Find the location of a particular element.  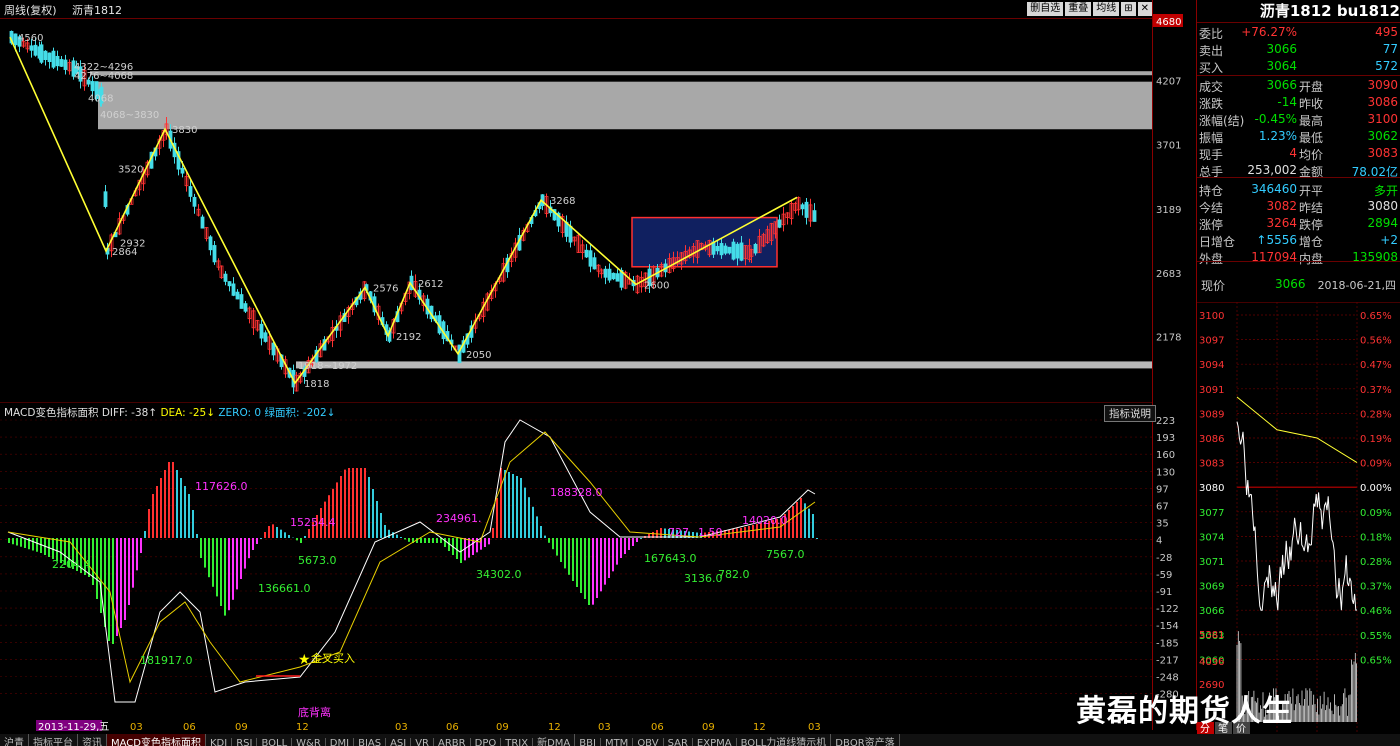

quote-label: 最低 is located at coordinates (1311, 138).